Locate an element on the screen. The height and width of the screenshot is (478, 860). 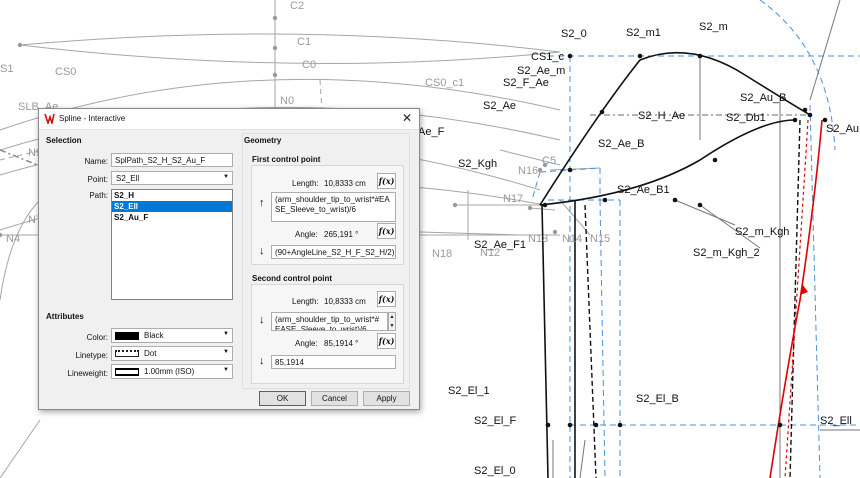
name-field: SplPath_S2_H_S2_Au_F is located at coordinates (172, 160).